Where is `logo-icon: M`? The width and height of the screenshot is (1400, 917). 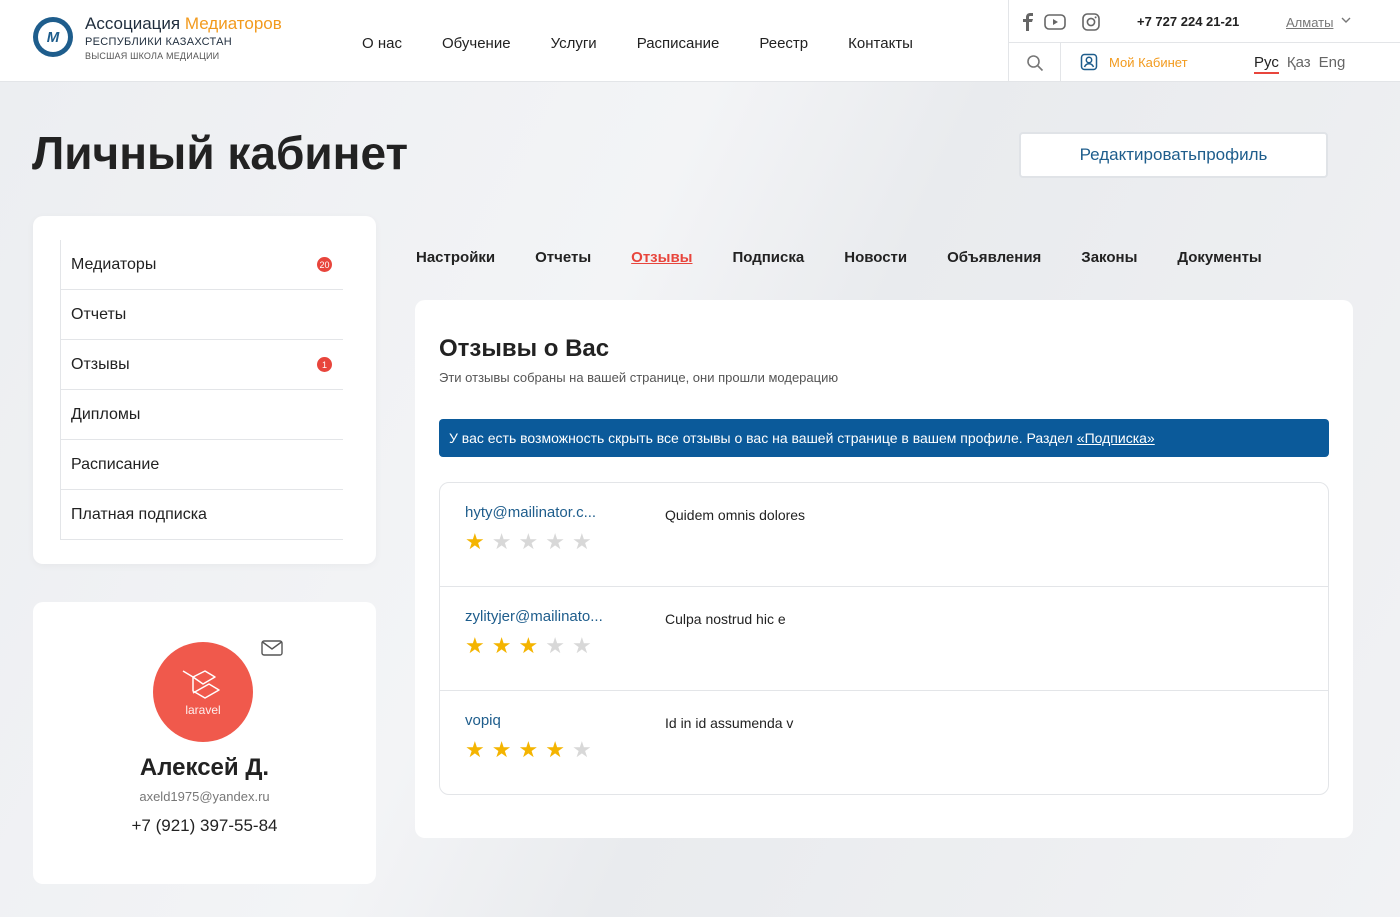 logo-icon: M is located at coordinates (53, 37).